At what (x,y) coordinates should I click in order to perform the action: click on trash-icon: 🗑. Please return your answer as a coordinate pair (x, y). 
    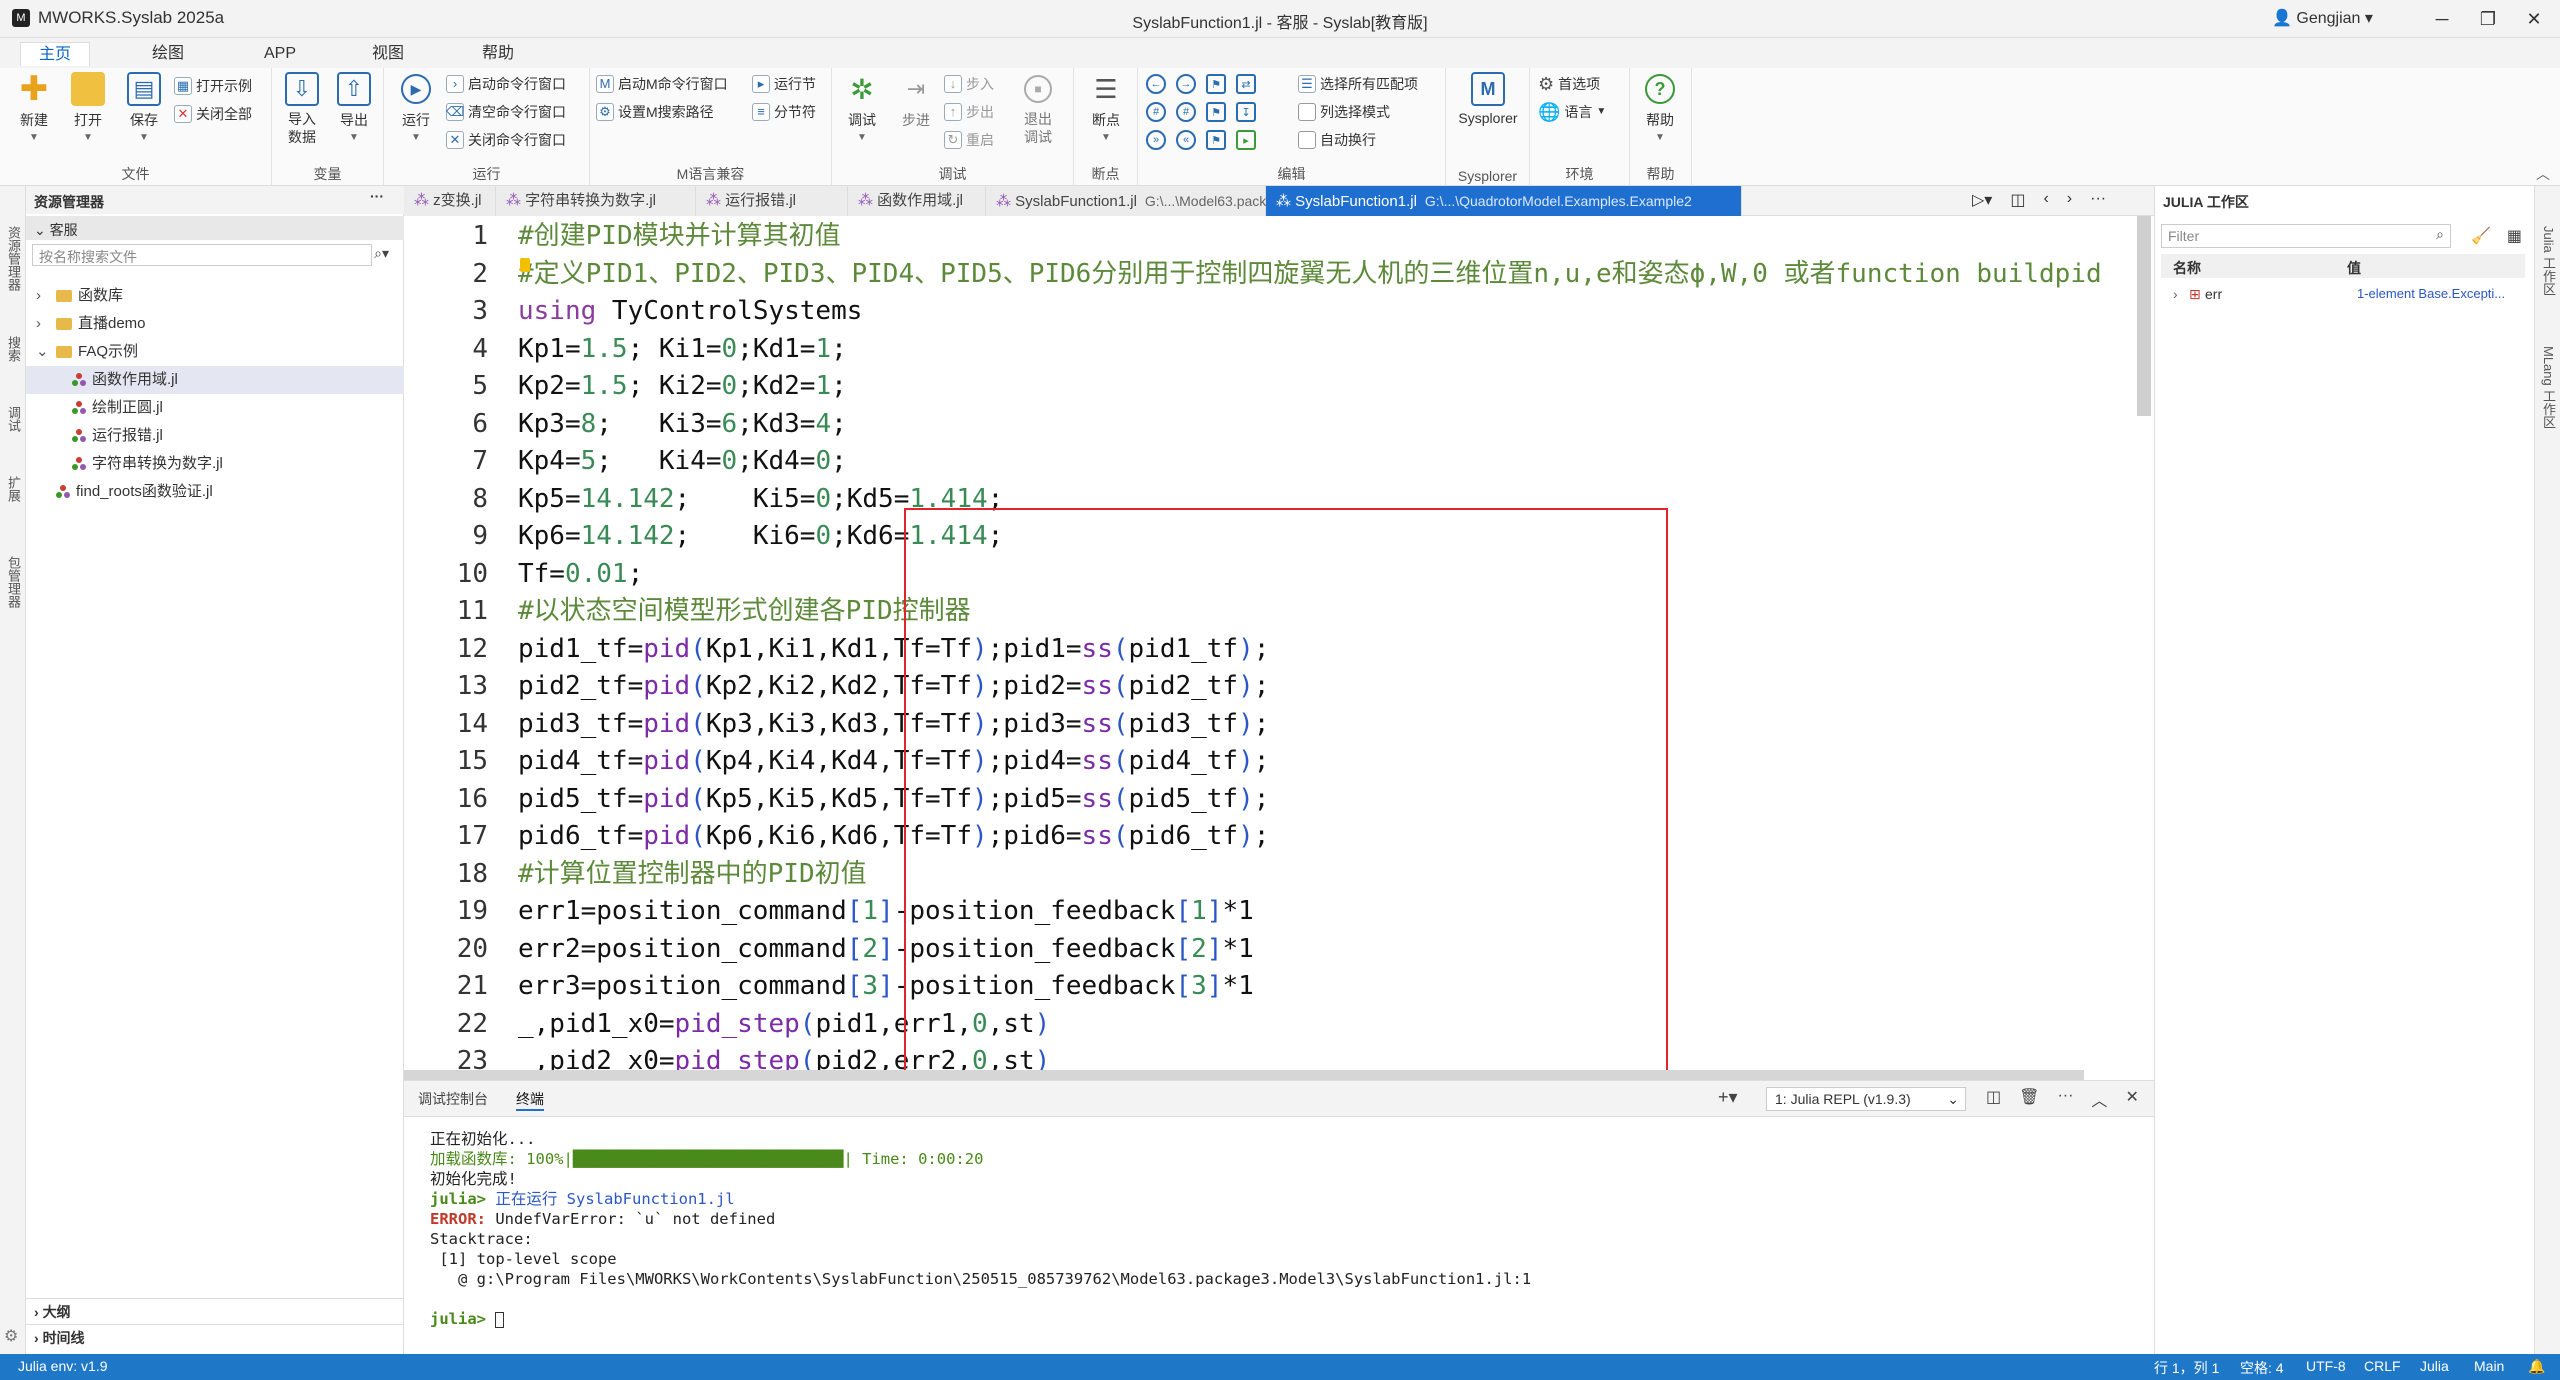
    Looking at the image, I should click on (2029, 1099).